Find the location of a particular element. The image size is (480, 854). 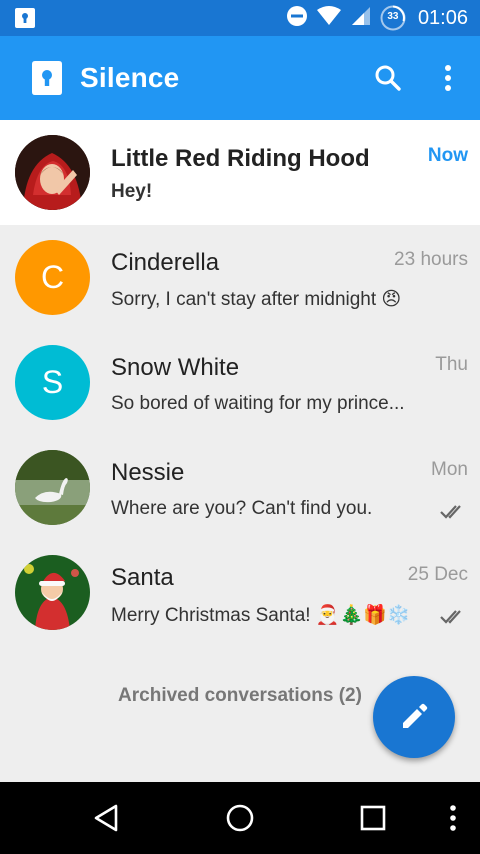

compose-button is located at coordinates (414, 717).